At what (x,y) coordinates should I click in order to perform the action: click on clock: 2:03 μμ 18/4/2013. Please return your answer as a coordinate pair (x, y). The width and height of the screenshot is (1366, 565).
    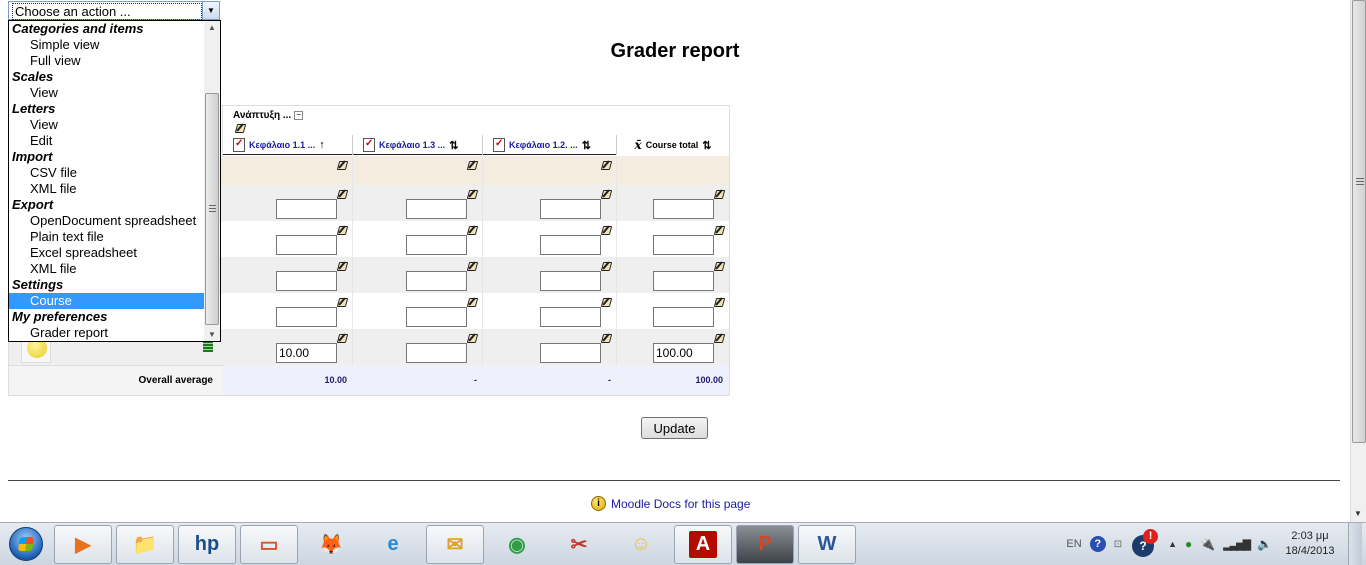
    Looking at the image, I should click on (1310, 544).